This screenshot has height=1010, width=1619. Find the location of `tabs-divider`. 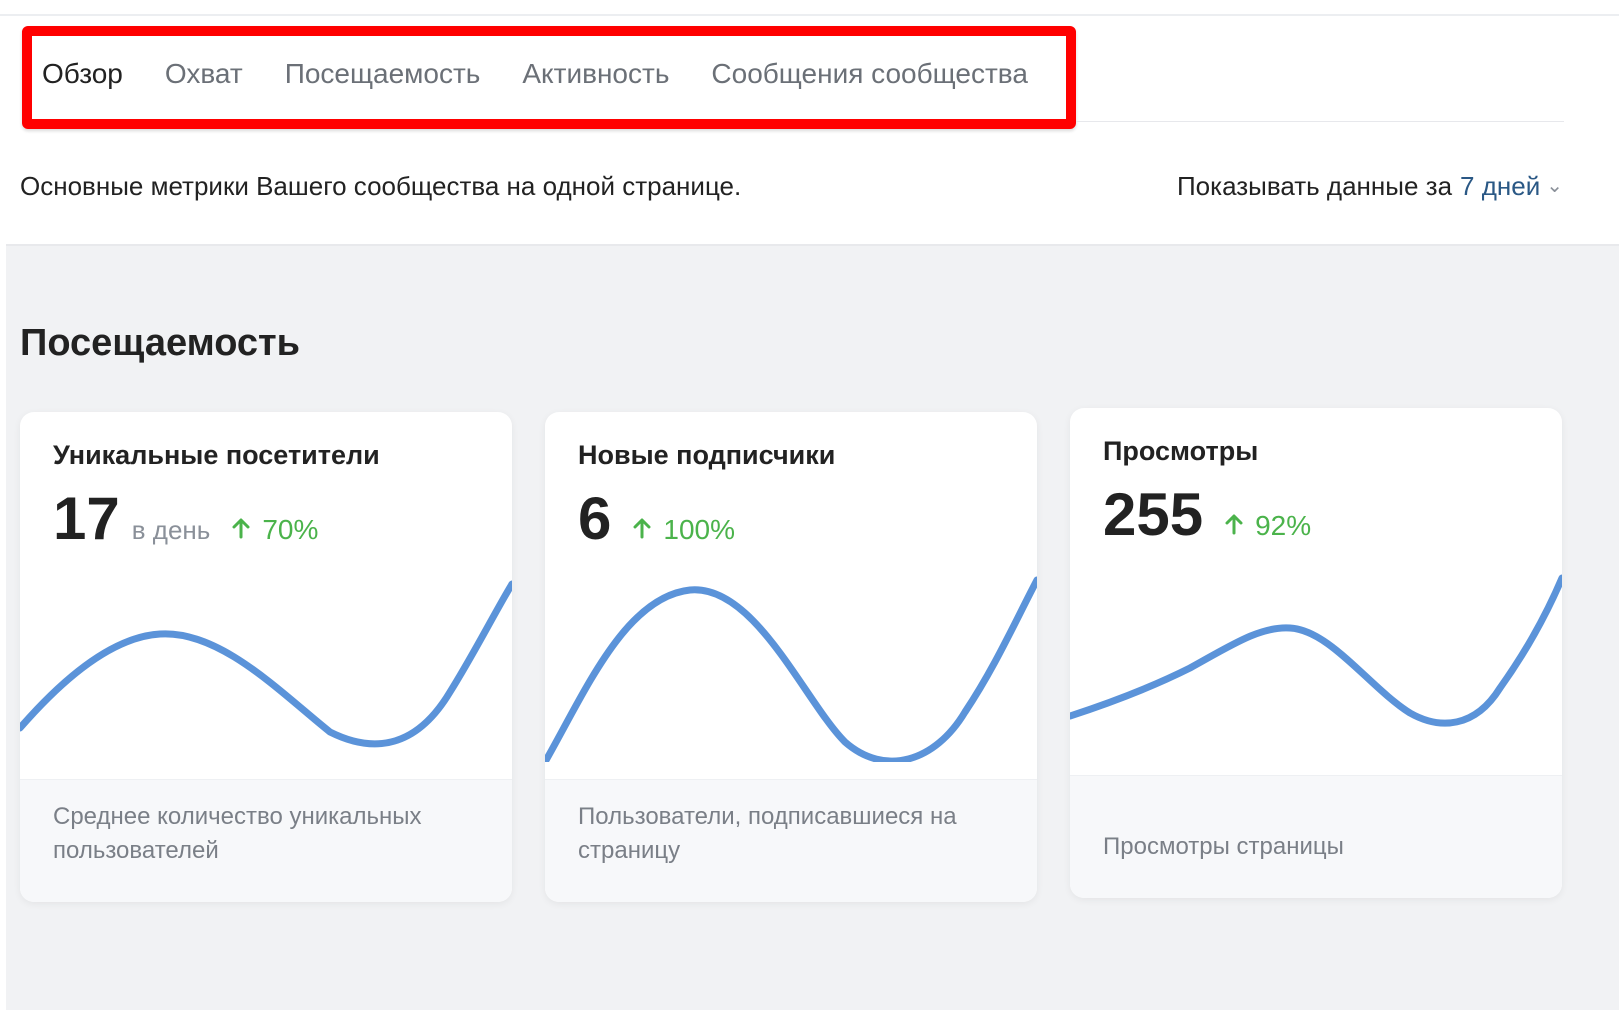

tabs-divider is located at coordinates (1320, 121).